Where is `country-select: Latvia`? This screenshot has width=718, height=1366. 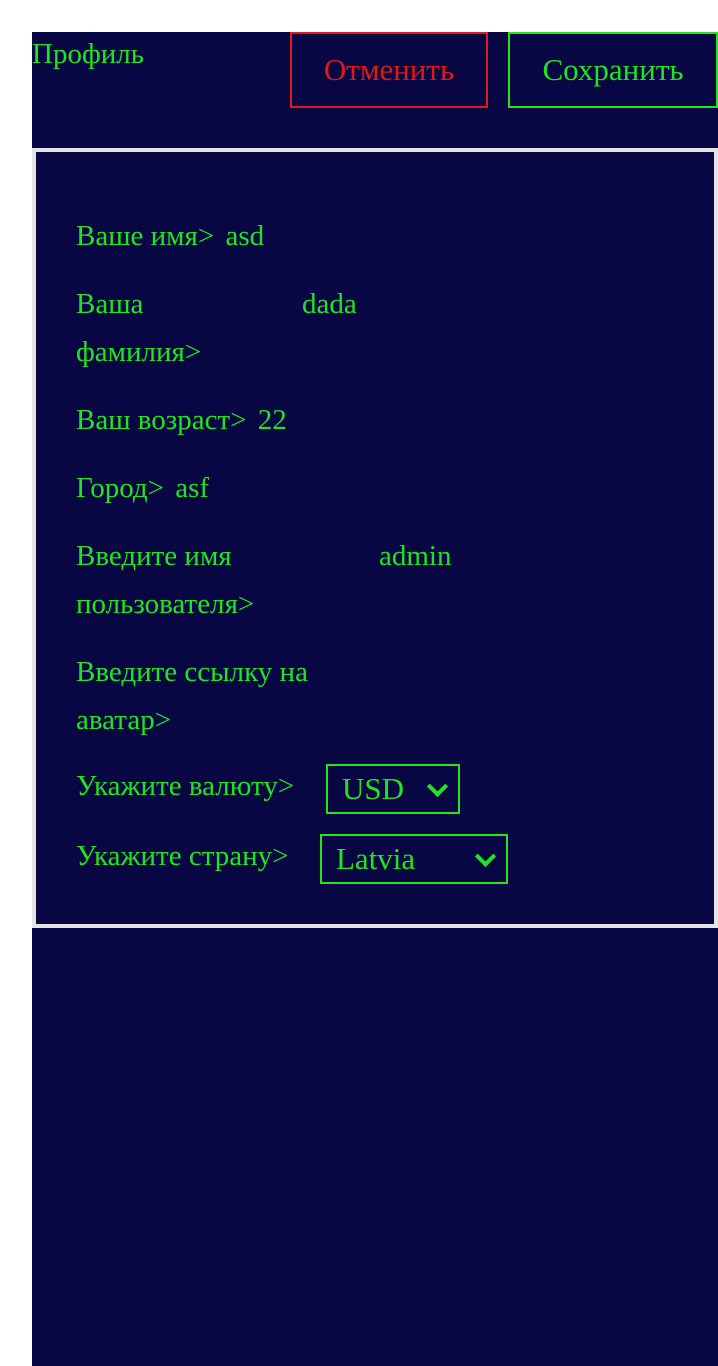
country-select: Latvia is located at coordinates (414, 859).